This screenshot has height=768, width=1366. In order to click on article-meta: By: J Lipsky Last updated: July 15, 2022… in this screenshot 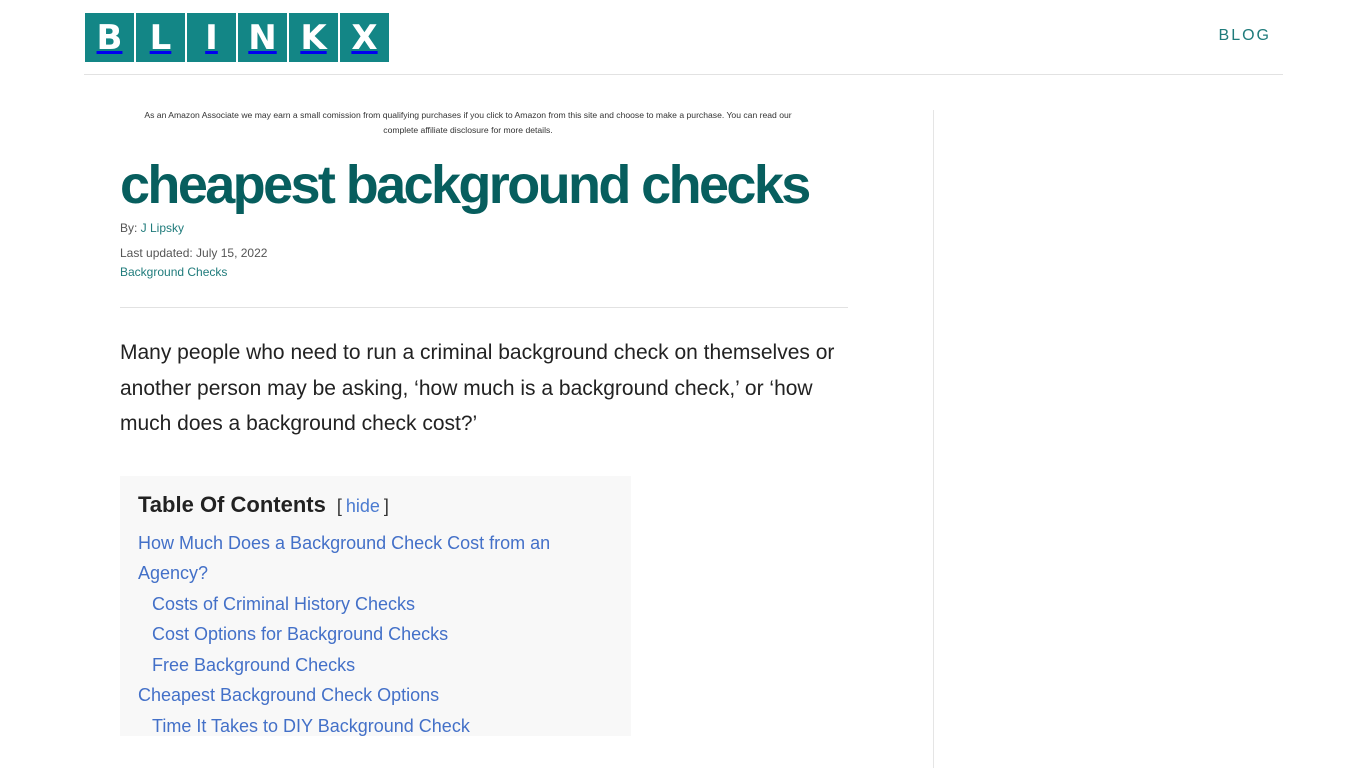, I will do `click(484, 250)`.